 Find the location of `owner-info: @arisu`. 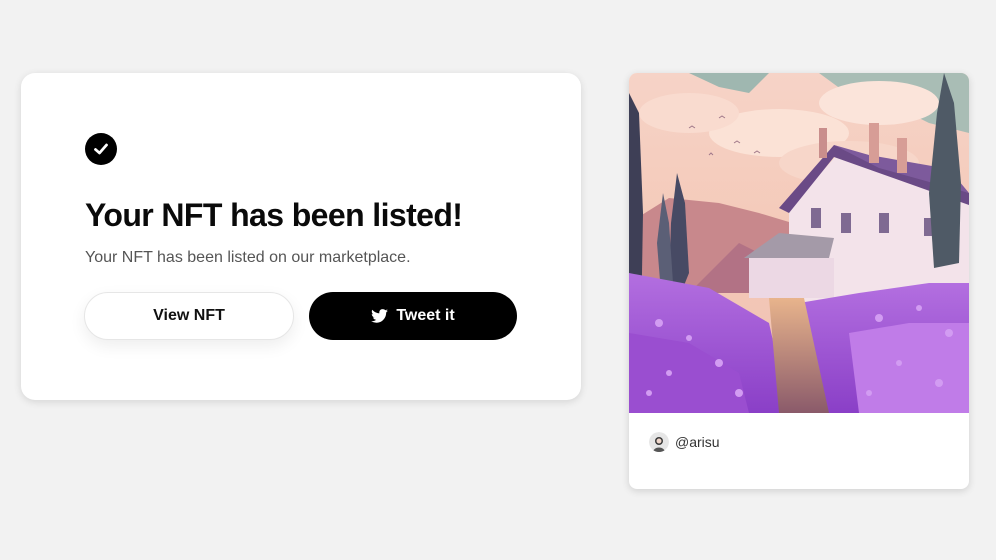

owner-info: @arisu is located at coordinates (684, 442).